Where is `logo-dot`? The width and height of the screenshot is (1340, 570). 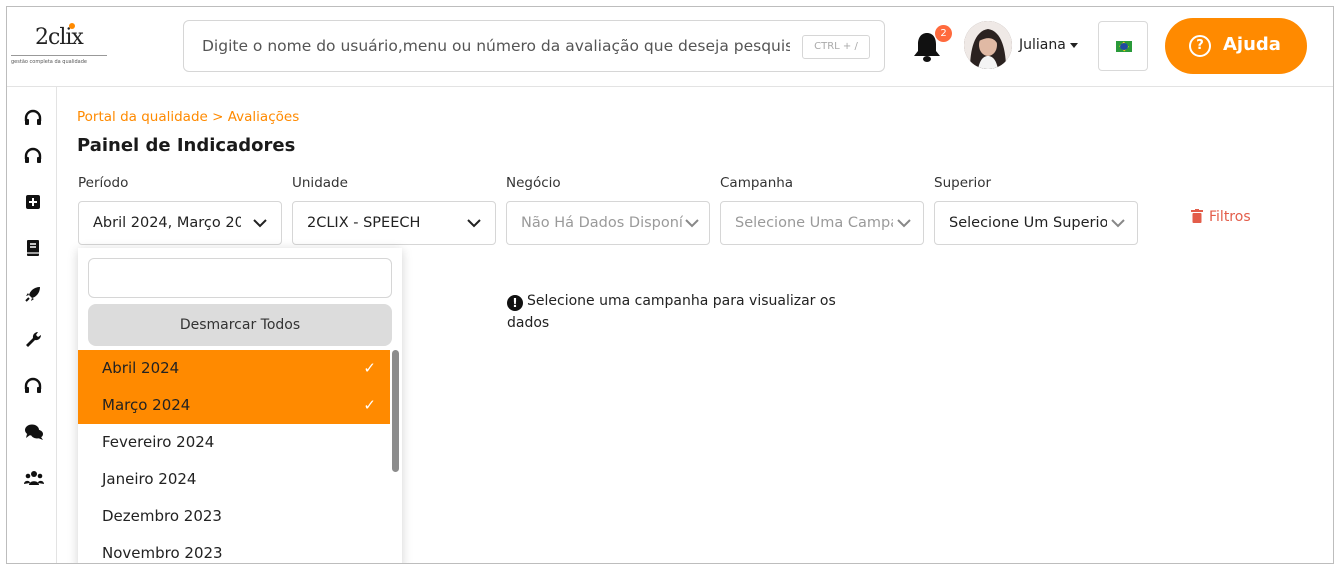 logo-dot is located at coordinates (72, 26).